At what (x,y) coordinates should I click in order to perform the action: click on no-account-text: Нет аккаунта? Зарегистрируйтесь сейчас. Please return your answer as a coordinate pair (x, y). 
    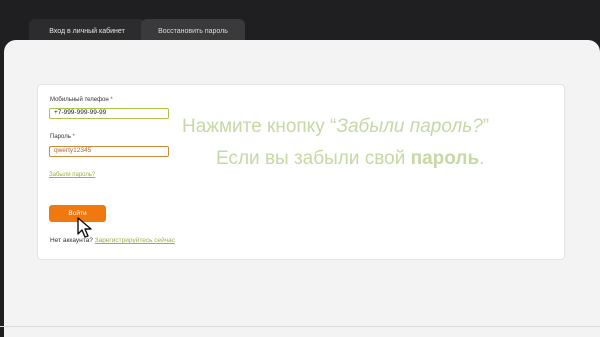
    Looking at the image, I should click on (113, 240).